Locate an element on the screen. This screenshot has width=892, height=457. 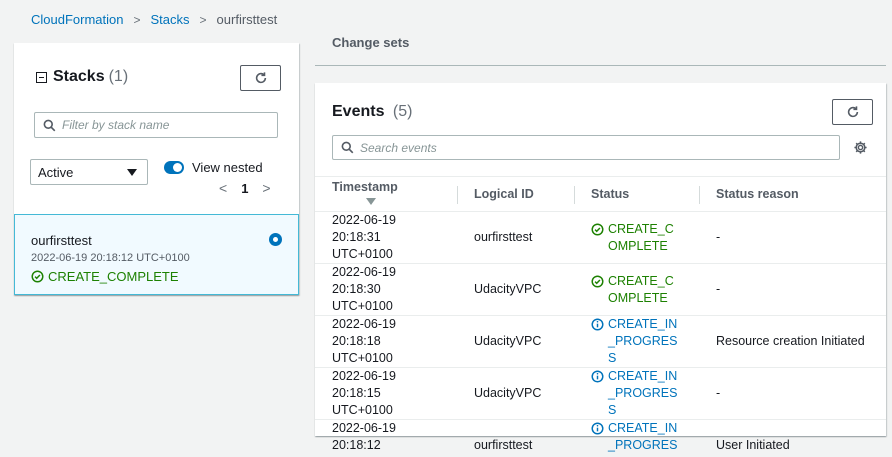
column-status-reason: Status reason is located at coordinates (792, 194).